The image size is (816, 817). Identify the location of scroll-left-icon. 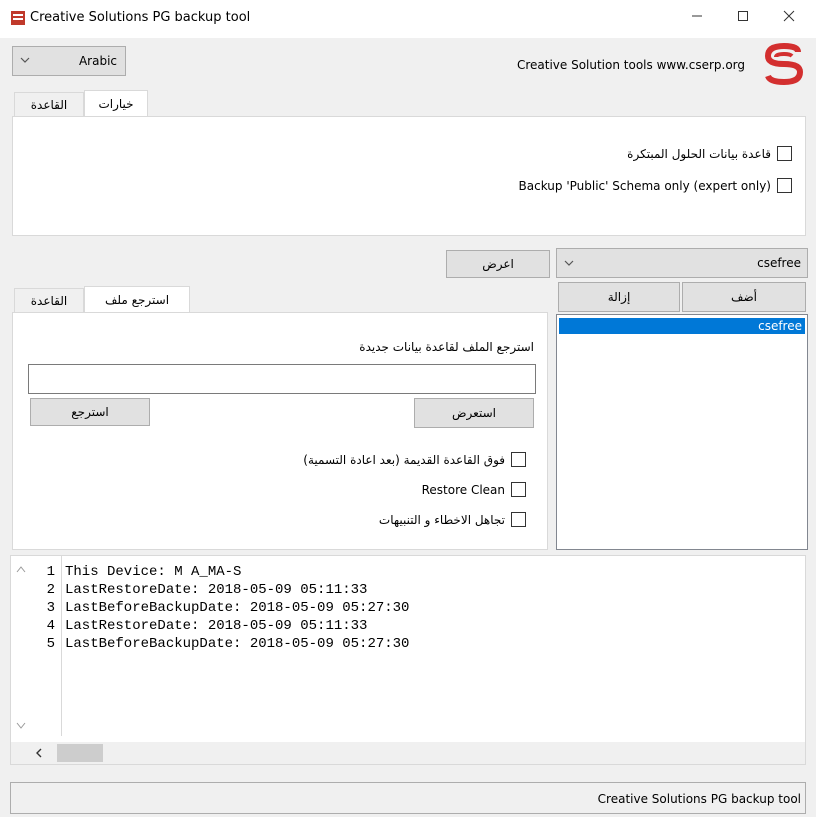
(39, 753).